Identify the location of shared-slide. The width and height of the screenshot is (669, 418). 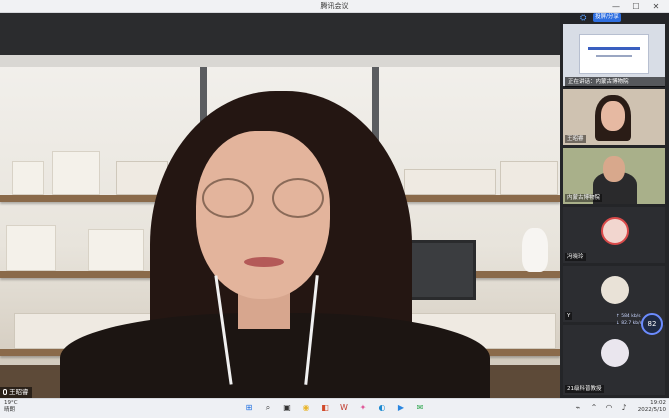
(614, 54).